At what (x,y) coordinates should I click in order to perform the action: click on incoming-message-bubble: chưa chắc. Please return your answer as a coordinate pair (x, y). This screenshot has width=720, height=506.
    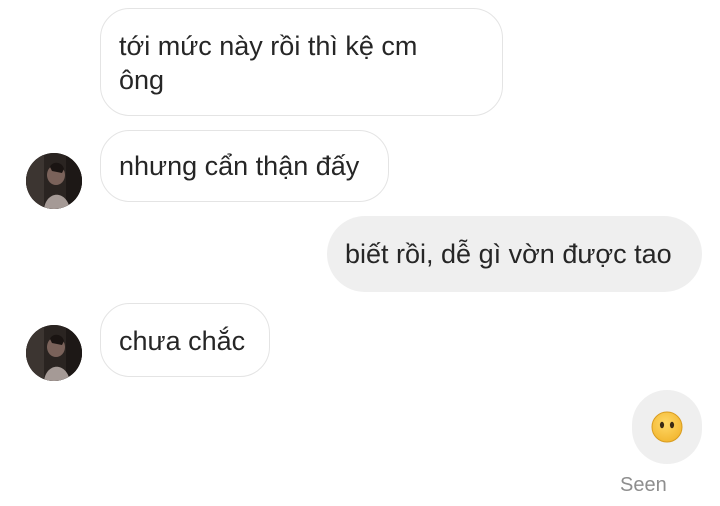
    Looking at the image, I should click on (185, 340).